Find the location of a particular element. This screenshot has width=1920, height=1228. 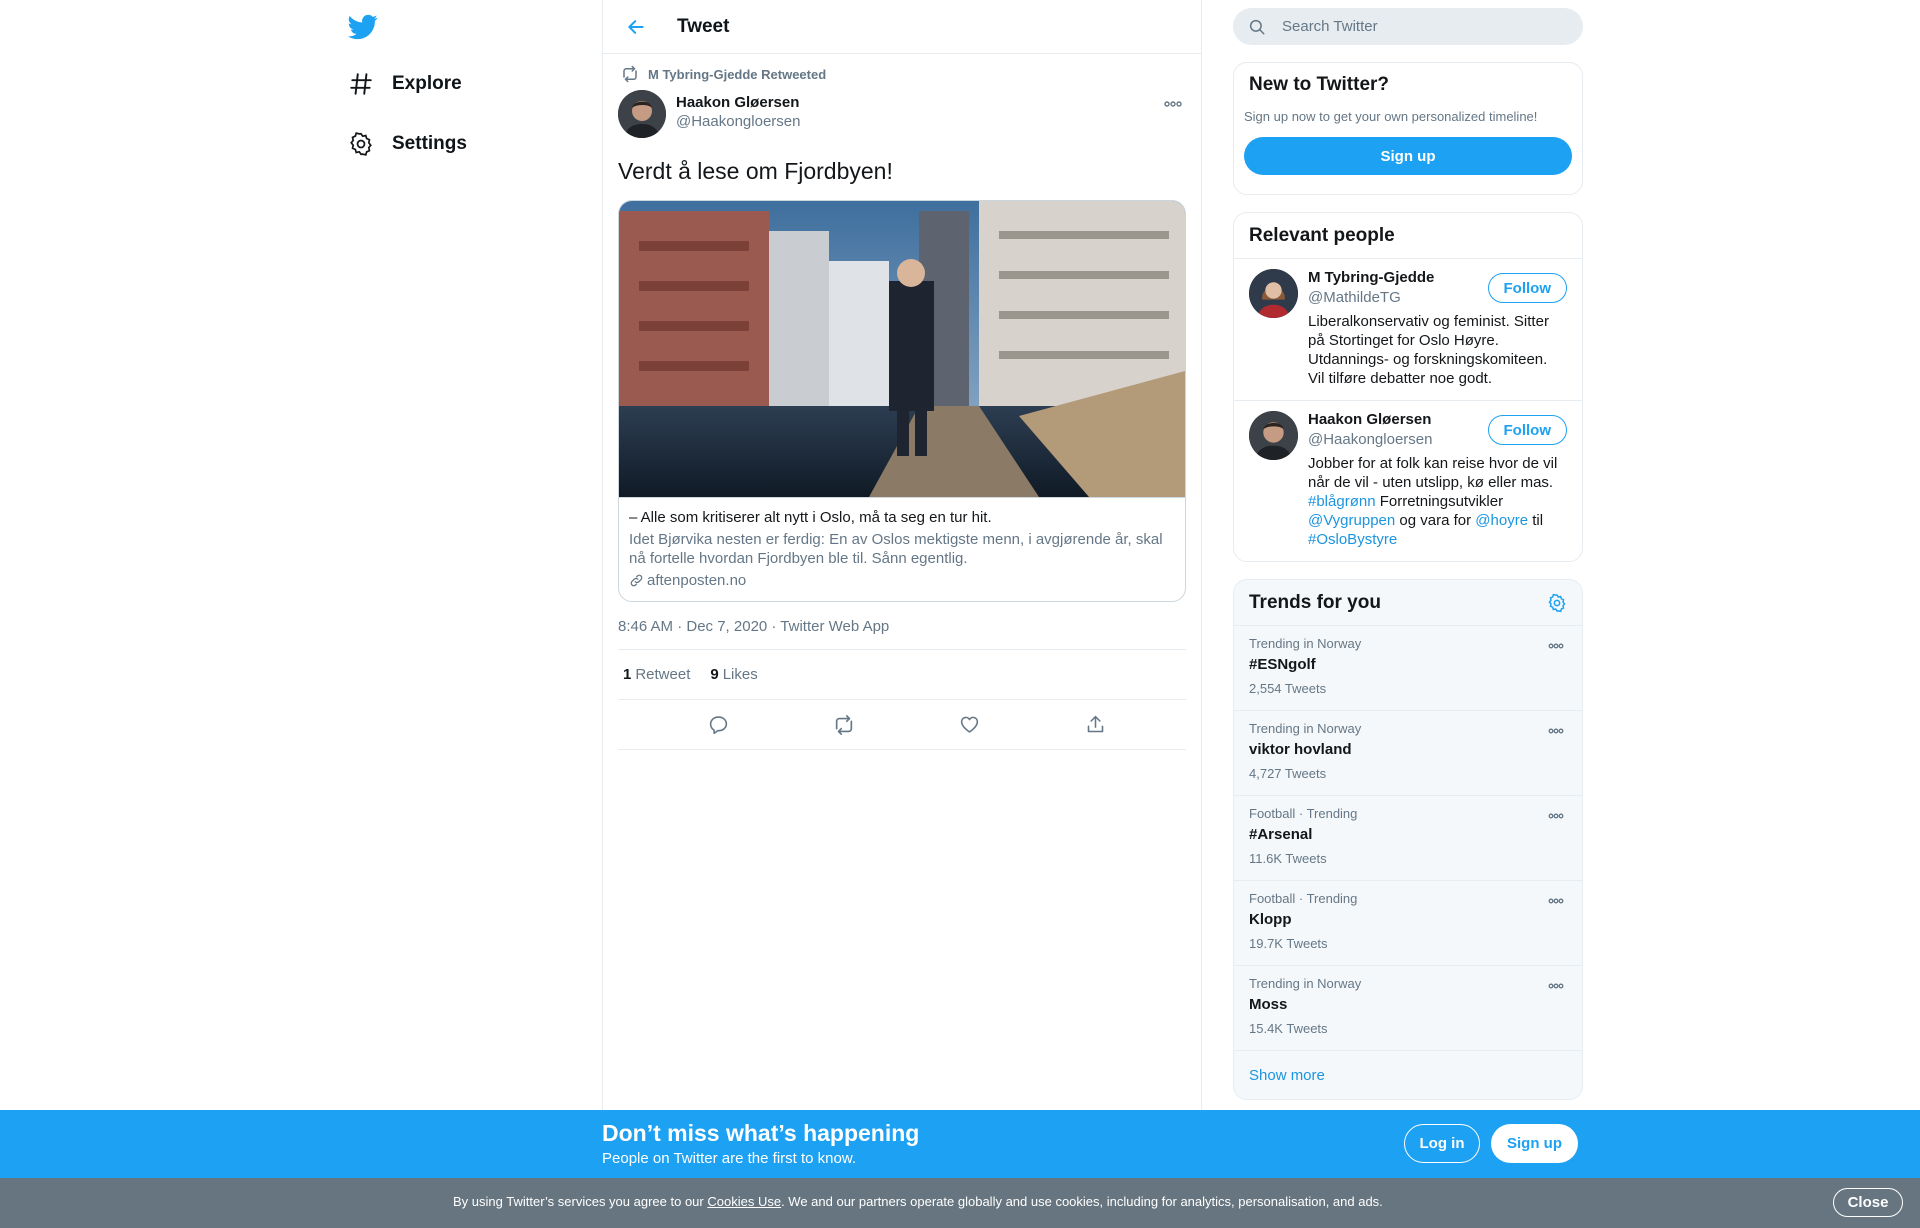

banner-subheading: People on Twitter are the first to know. is located at coordinates (729, 1158).